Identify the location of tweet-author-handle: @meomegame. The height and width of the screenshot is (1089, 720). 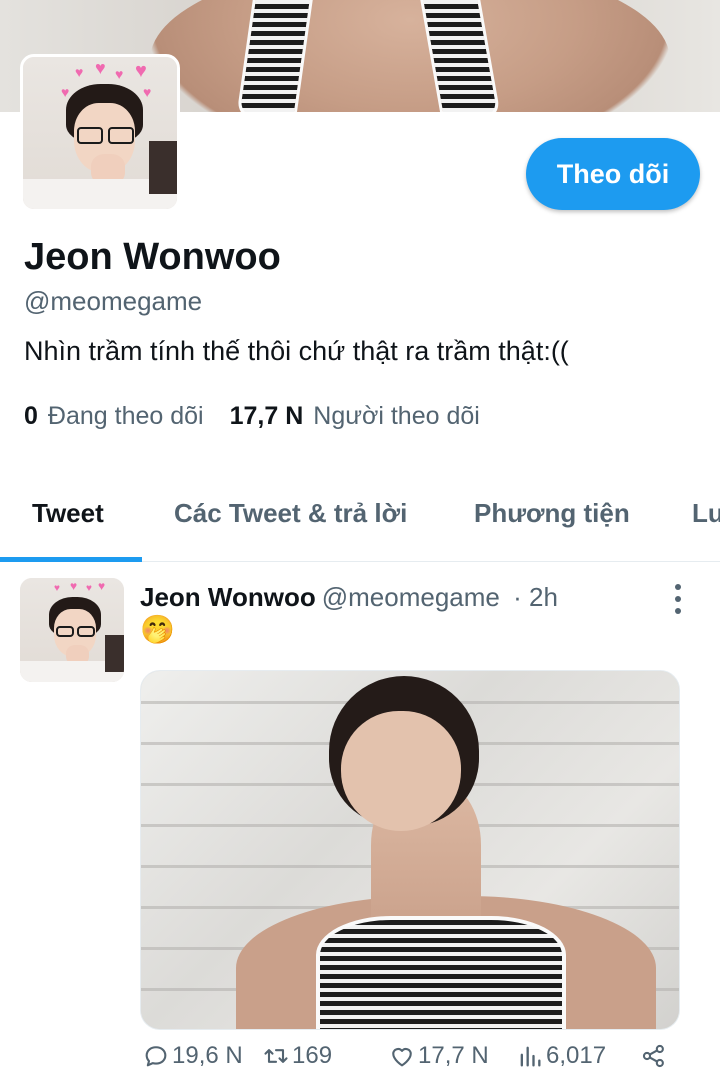
(410, 597).